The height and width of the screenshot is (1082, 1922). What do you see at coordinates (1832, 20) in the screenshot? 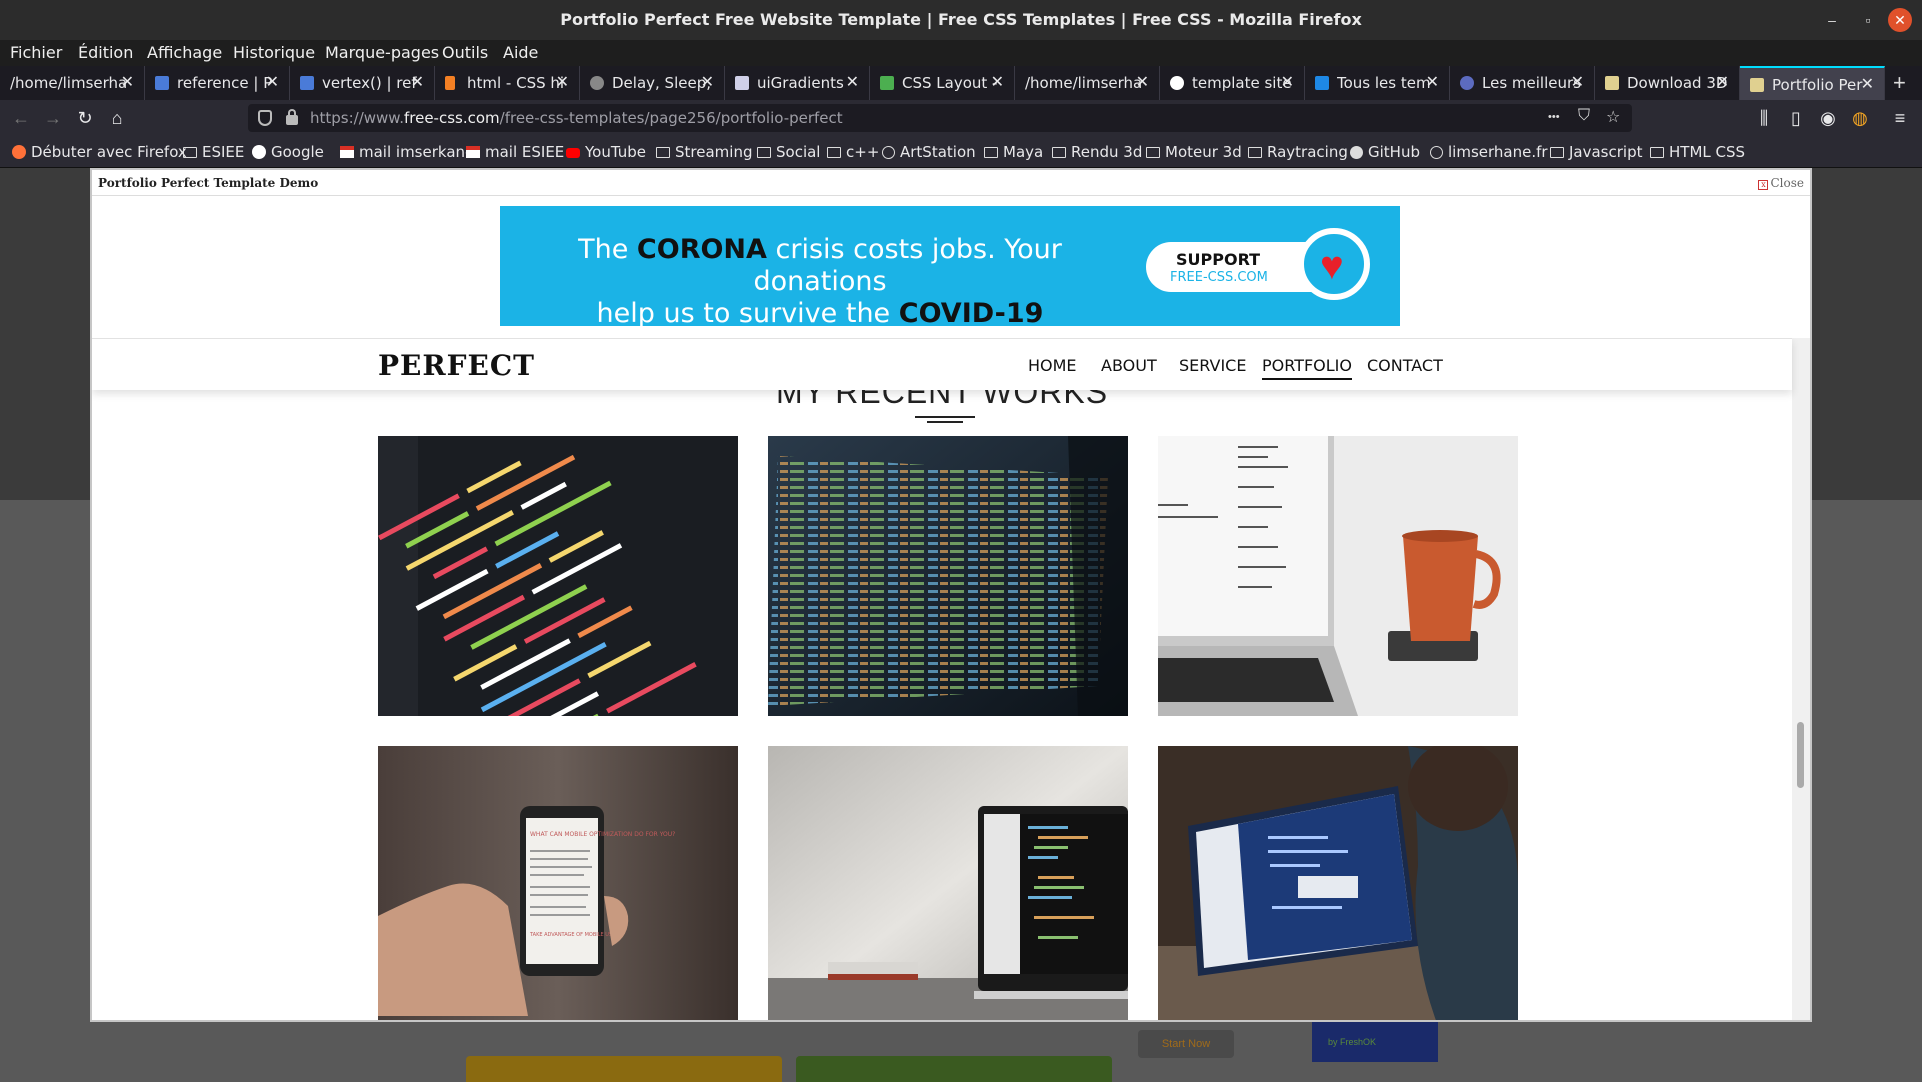
I see `minimize-button: –` at bounding box center [1832, 20].